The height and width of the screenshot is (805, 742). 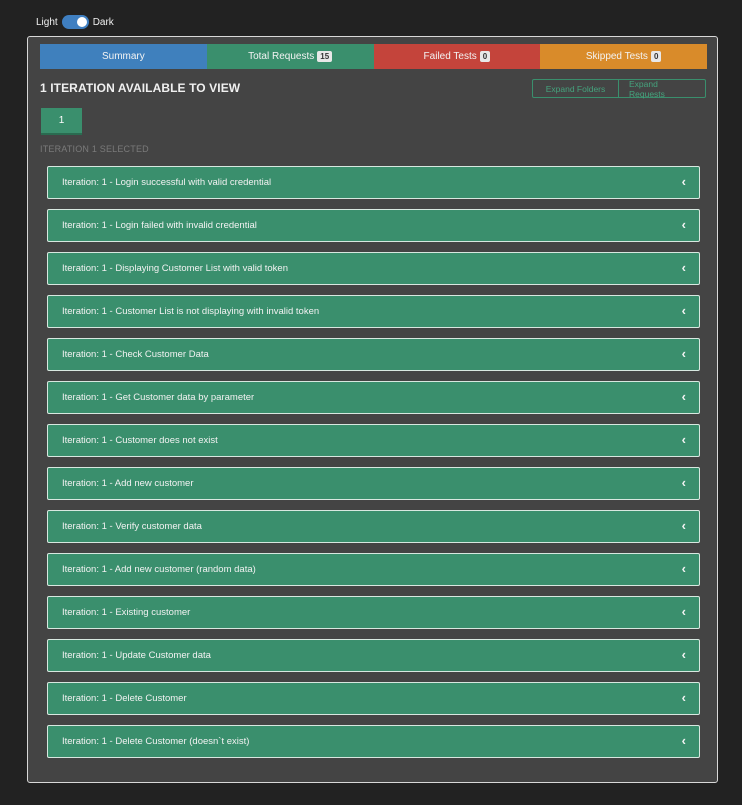 I want to click on iterations-heading: 1 ITERATION AVAILABLE TO VIEW, so click(x=140, y=88).